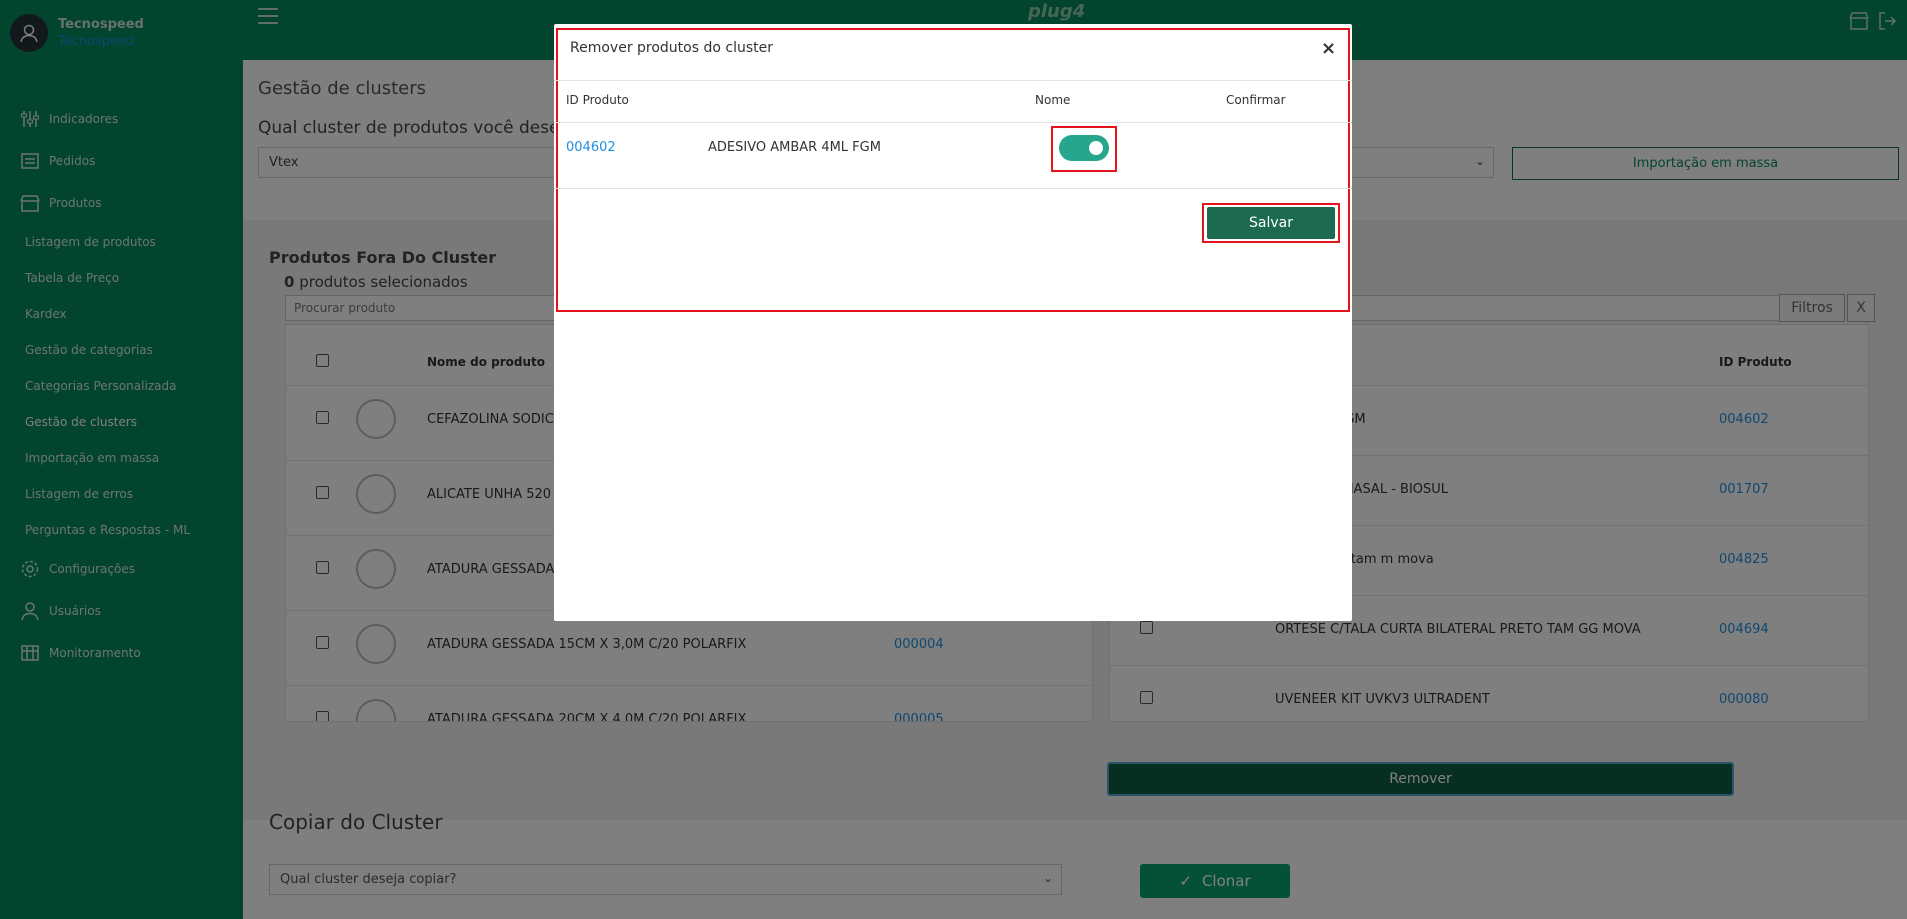  What do you see at coordinates (1256, 100) in the screenshot?
I see `modal-column-confirm: Confirmar` at bounding box center [1256, 100].